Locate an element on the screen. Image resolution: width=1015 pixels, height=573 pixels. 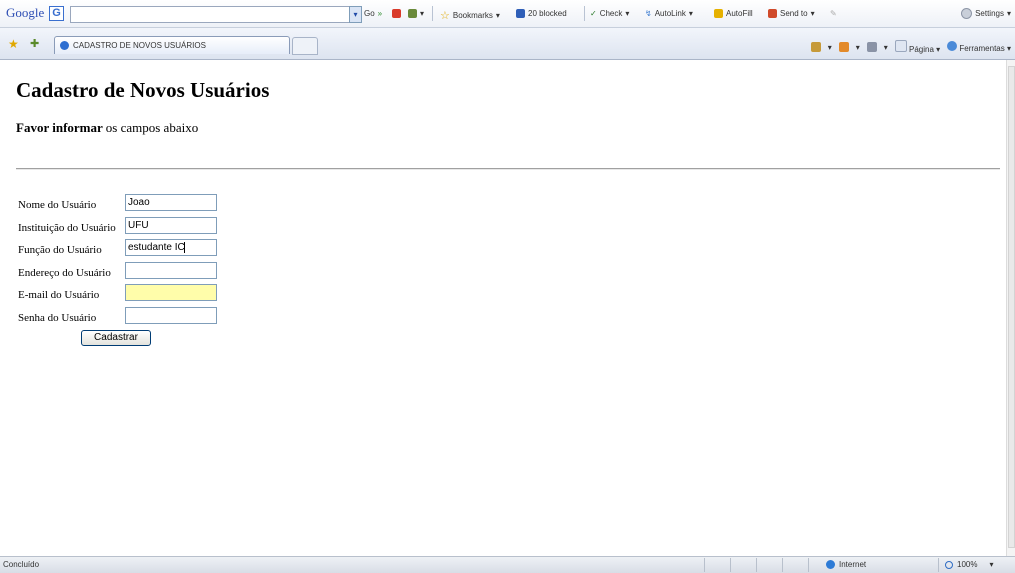
subtitle-rest: os campos abaixo is located at coordinates (152, 127).